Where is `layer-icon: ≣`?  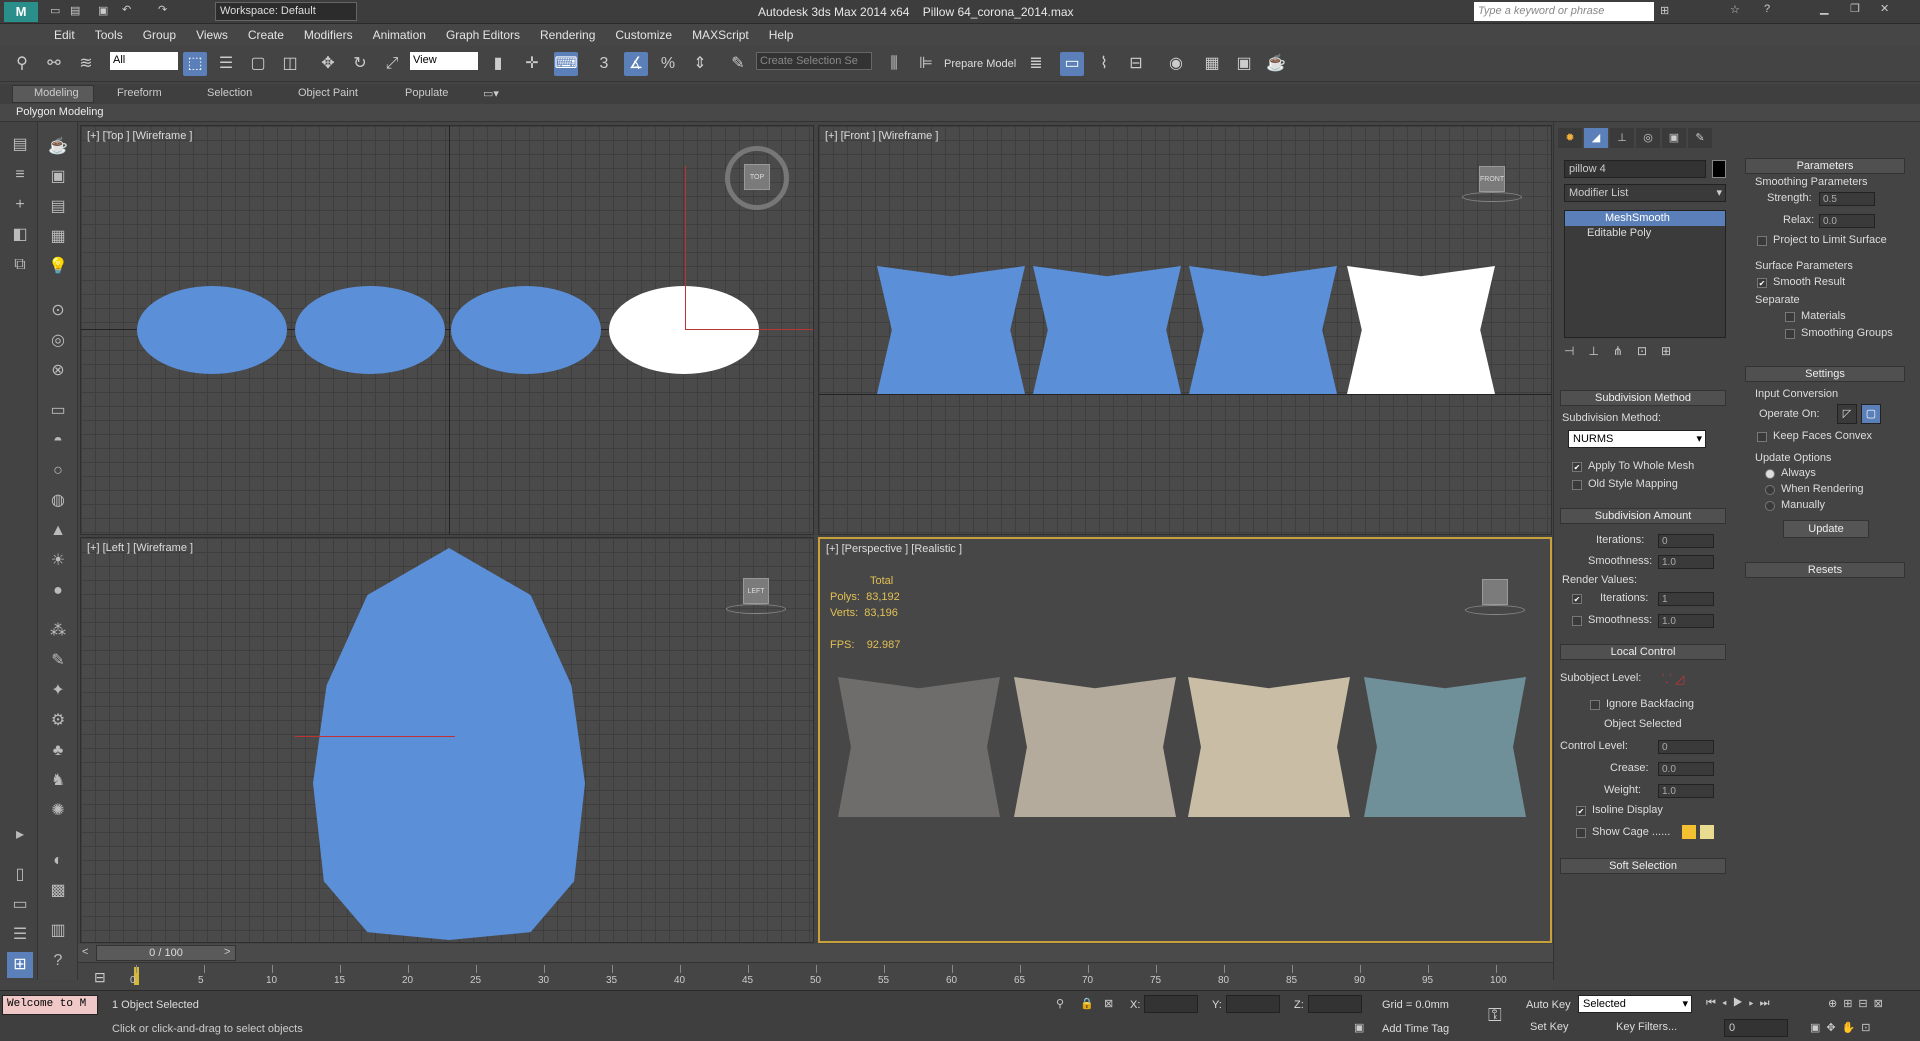
layer-icon: ≣ is located at coordinates (1036, 64).